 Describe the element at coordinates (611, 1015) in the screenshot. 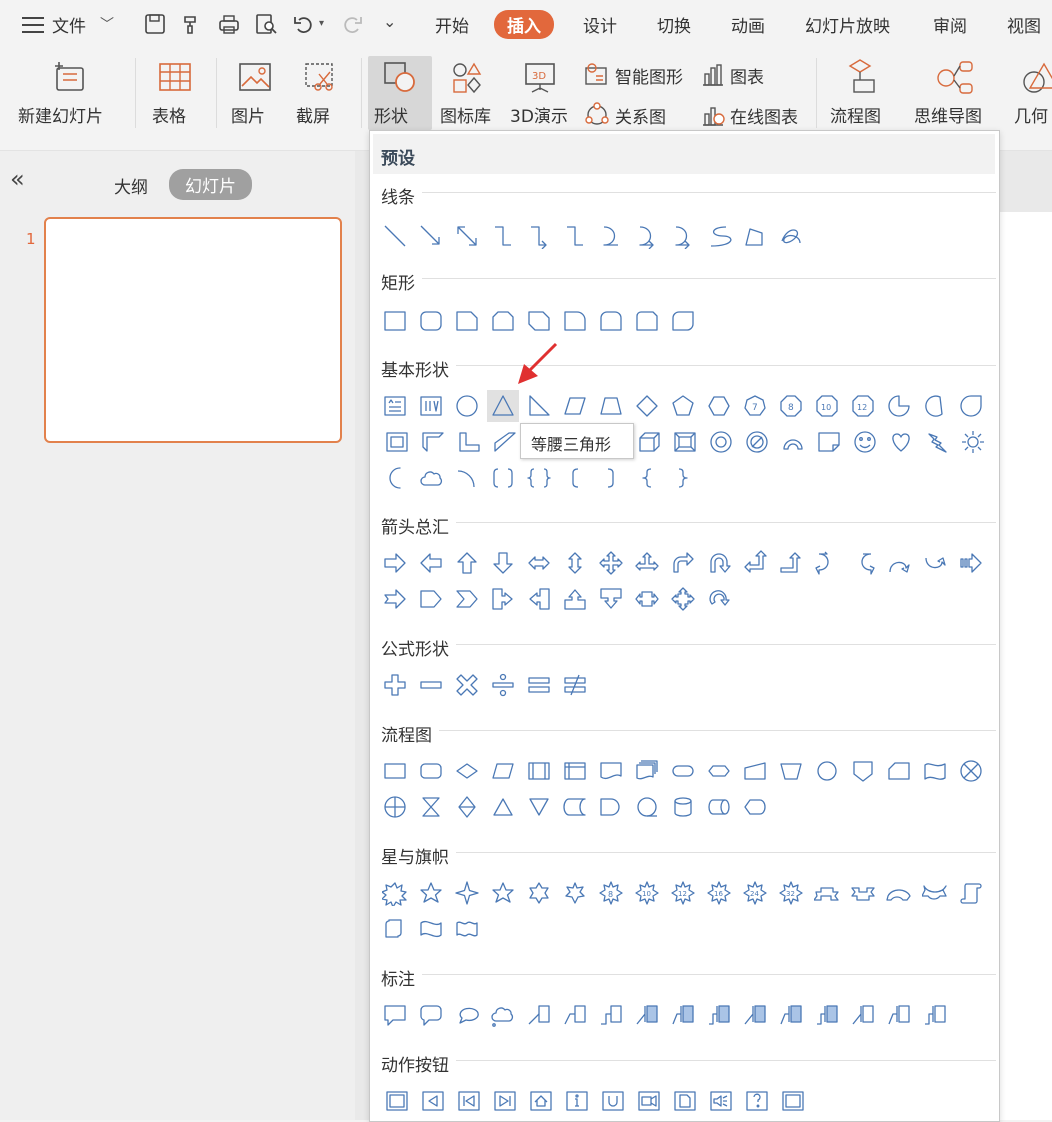

I see `cline3-shape-icon` at that location.